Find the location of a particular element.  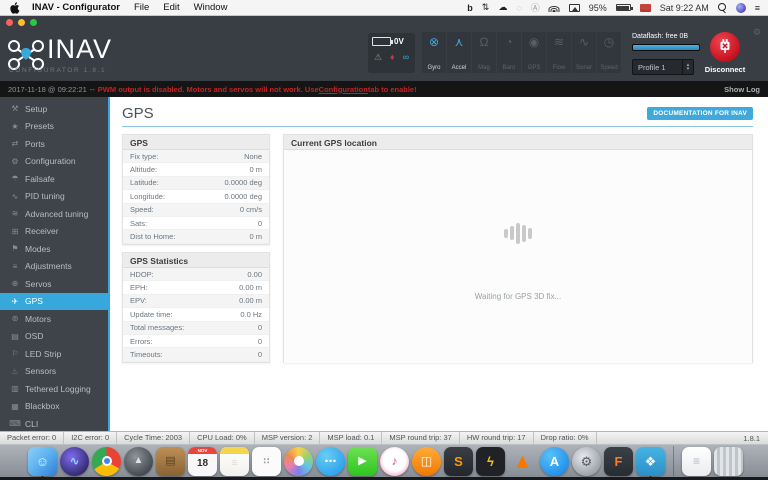

sensor-indicator: ◔ Baro is located at coordinates (509, 52).